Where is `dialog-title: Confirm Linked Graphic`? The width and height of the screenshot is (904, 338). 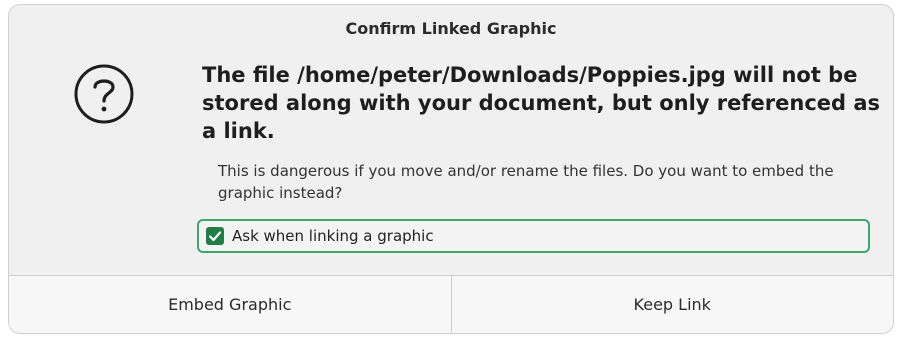
dialog-title: Confirm Linked Graphic is located at coordinates (451, 28).